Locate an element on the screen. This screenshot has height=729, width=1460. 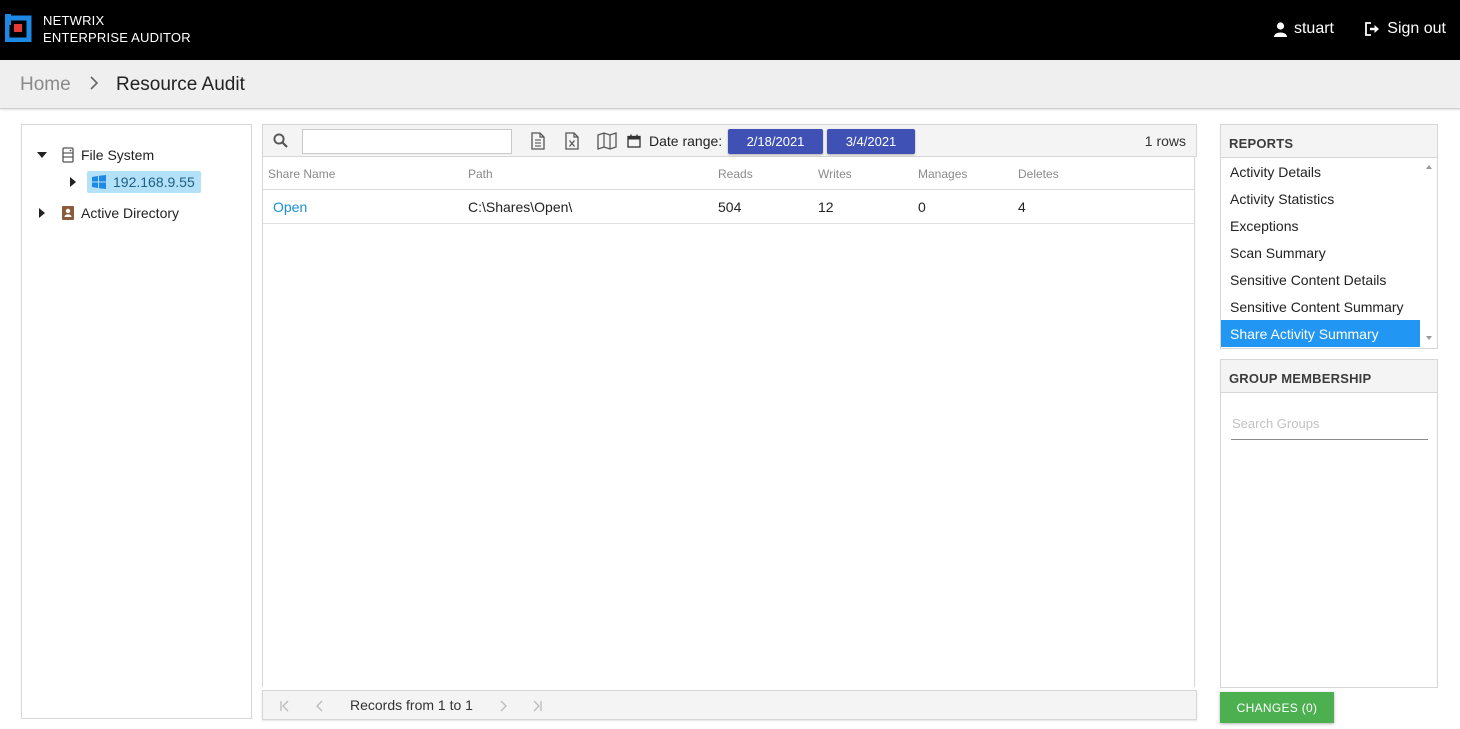
path-cell: C:\Shares\Open\ is located at coordinates (520, 207).